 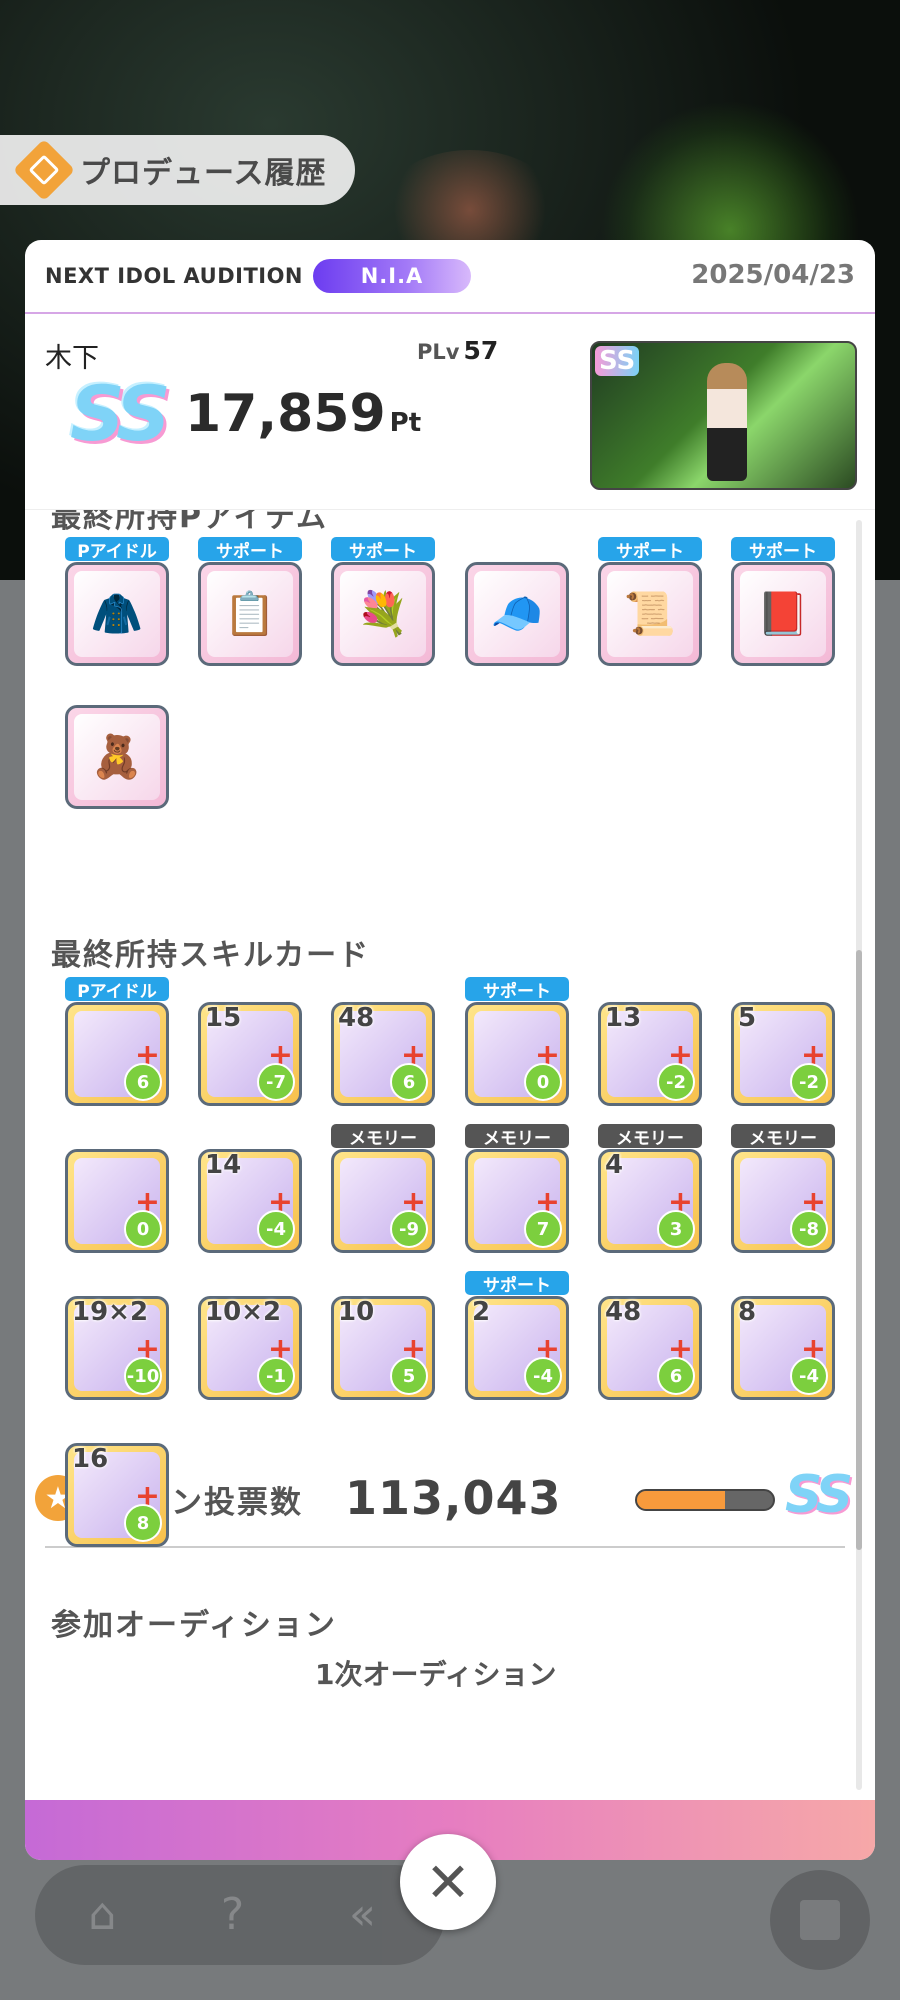 What do you see at coordinates (650, 614) in the screenshot?
I see `p-item: 📜` at bounding box center [650, 614].